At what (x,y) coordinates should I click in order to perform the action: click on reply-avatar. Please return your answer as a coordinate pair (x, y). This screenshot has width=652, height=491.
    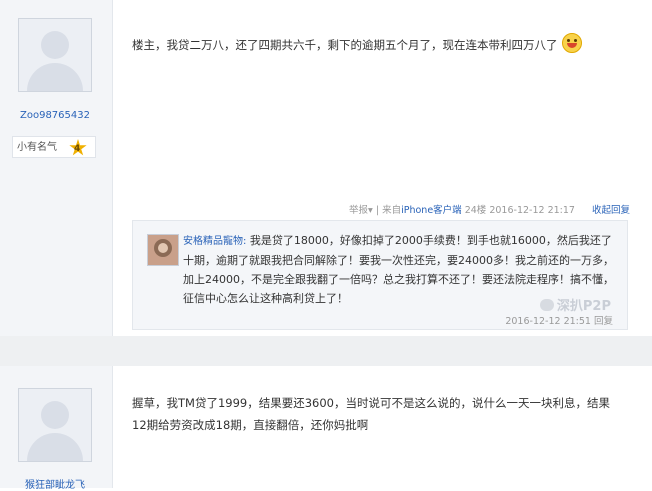
    Looking at the image, I should click on (163, 250).